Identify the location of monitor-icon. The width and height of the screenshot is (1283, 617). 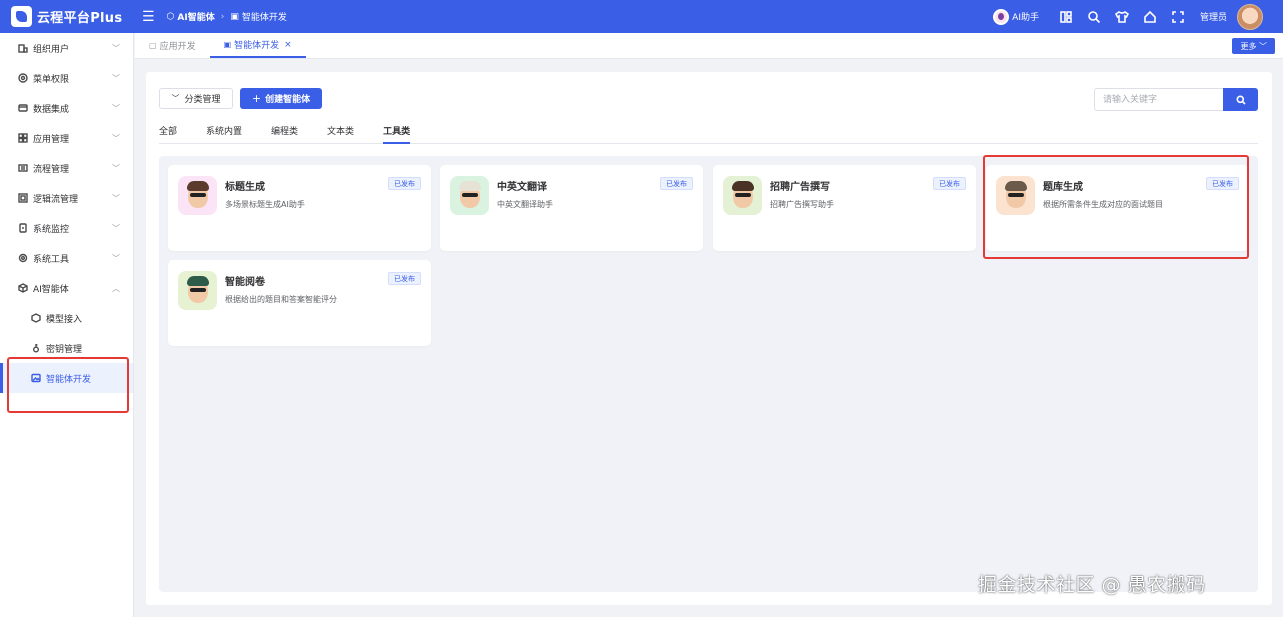
(22, 228).